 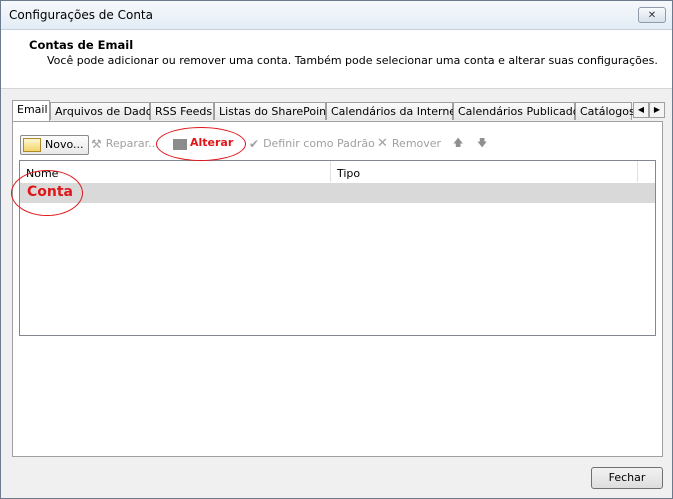 I want to click on tab-internet-calendars: Calendários da Internet, so click(x=393, y=111).